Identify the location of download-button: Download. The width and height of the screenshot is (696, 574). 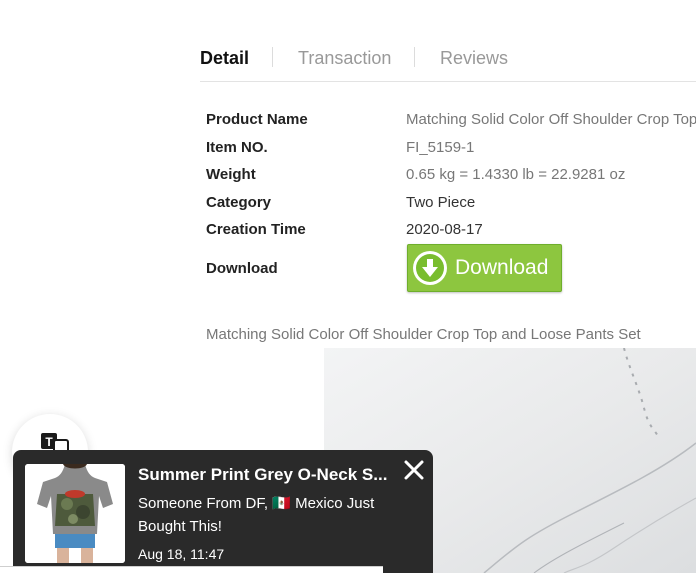
(484, 268).